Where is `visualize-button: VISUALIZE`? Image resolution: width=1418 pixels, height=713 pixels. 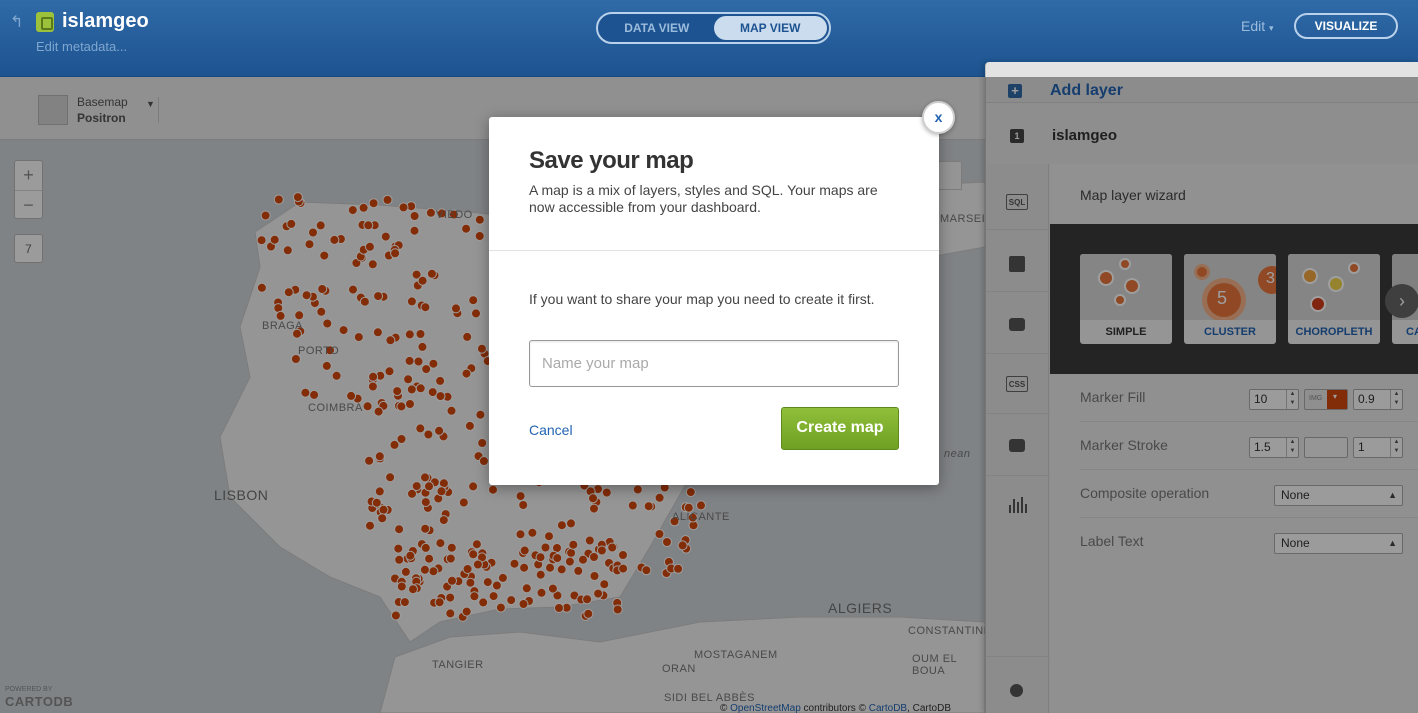 visualize-button: VISUALIZE is located at coordinates (1346, 26).